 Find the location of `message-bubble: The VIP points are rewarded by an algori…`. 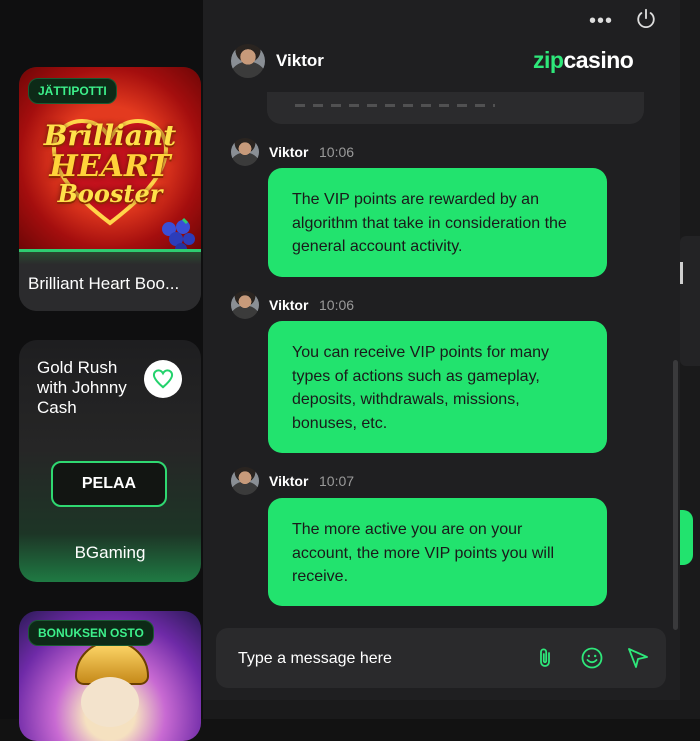

message-bubble: The VIP points are rewarded by an algori… is located at coordinates (437, 222).